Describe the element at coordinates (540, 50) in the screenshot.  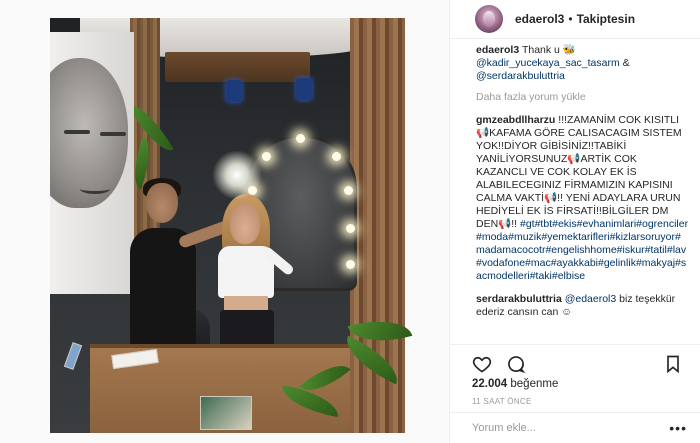
I see `caption-text: Thank u` at that location.